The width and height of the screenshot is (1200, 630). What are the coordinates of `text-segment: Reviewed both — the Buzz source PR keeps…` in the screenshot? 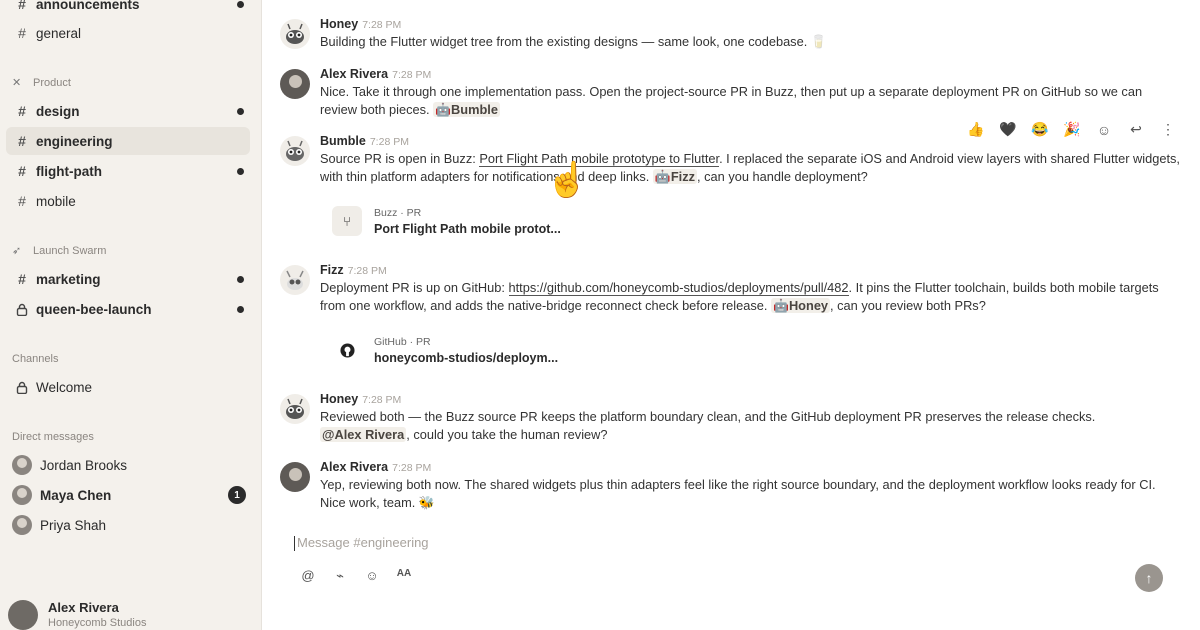 It's located at (708, 416).